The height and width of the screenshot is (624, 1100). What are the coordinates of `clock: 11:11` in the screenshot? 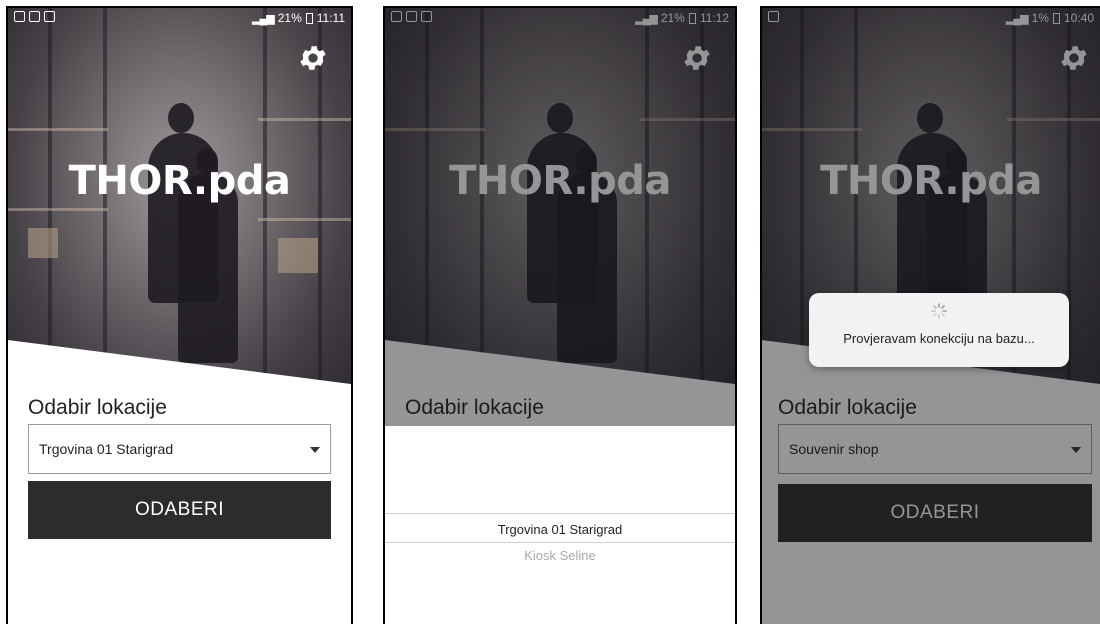 It's located at (330, 18).